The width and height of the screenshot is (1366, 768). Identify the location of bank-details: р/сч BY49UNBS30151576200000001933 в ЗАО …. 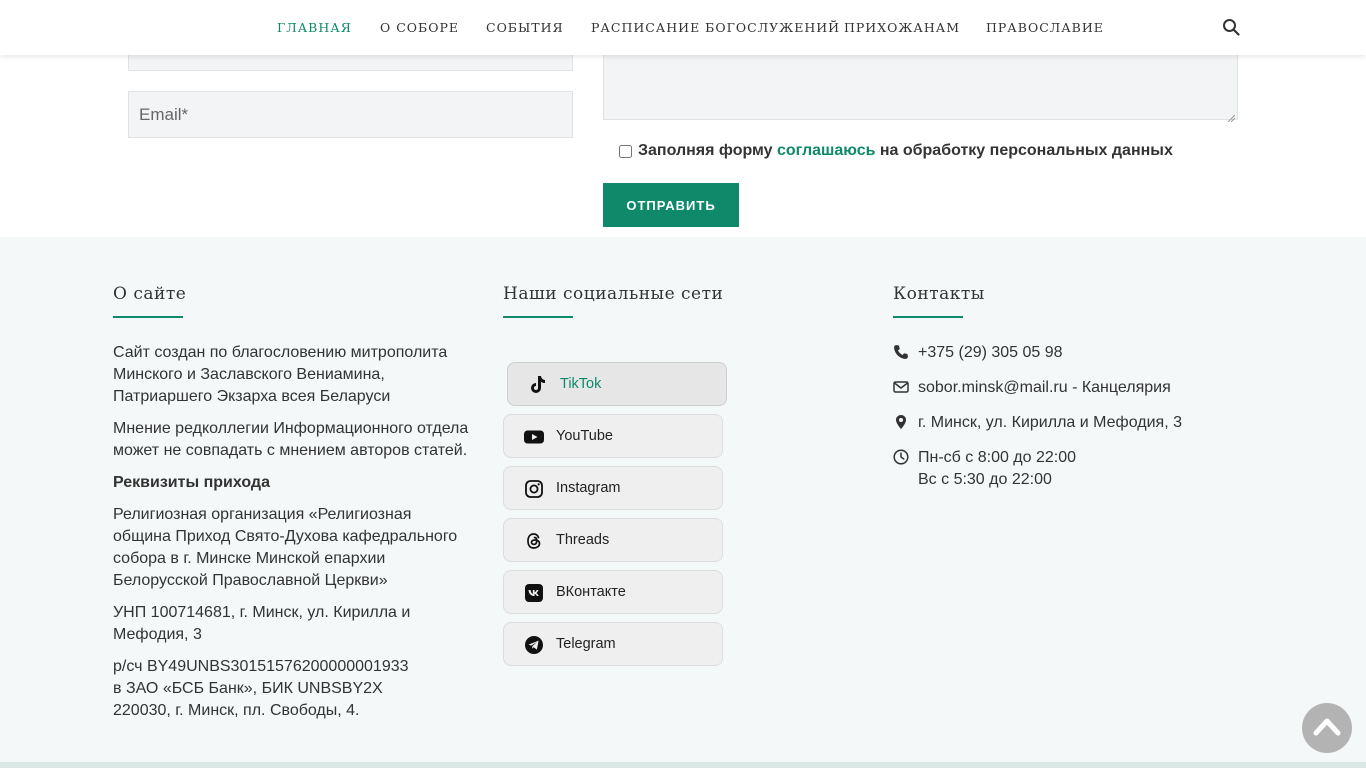
(288, 689).